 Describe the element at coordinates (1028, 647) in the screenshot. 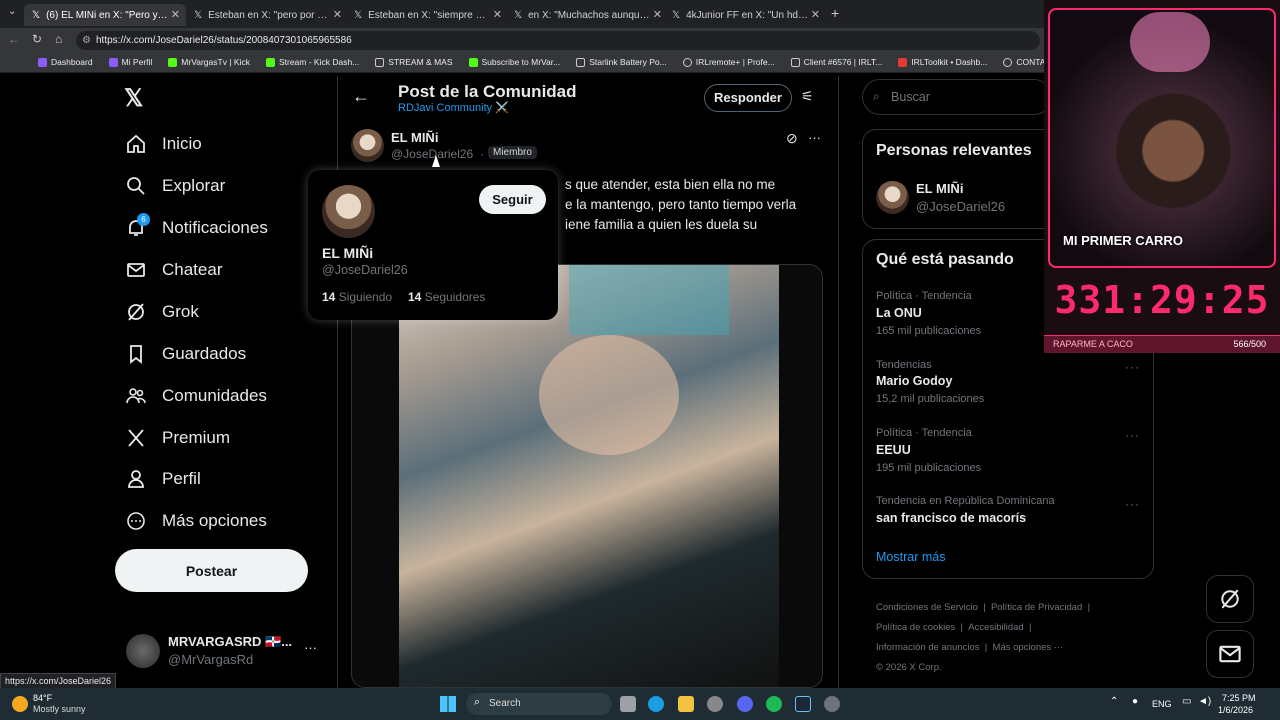

I see `footer-link: Más opciones ···` at that location.